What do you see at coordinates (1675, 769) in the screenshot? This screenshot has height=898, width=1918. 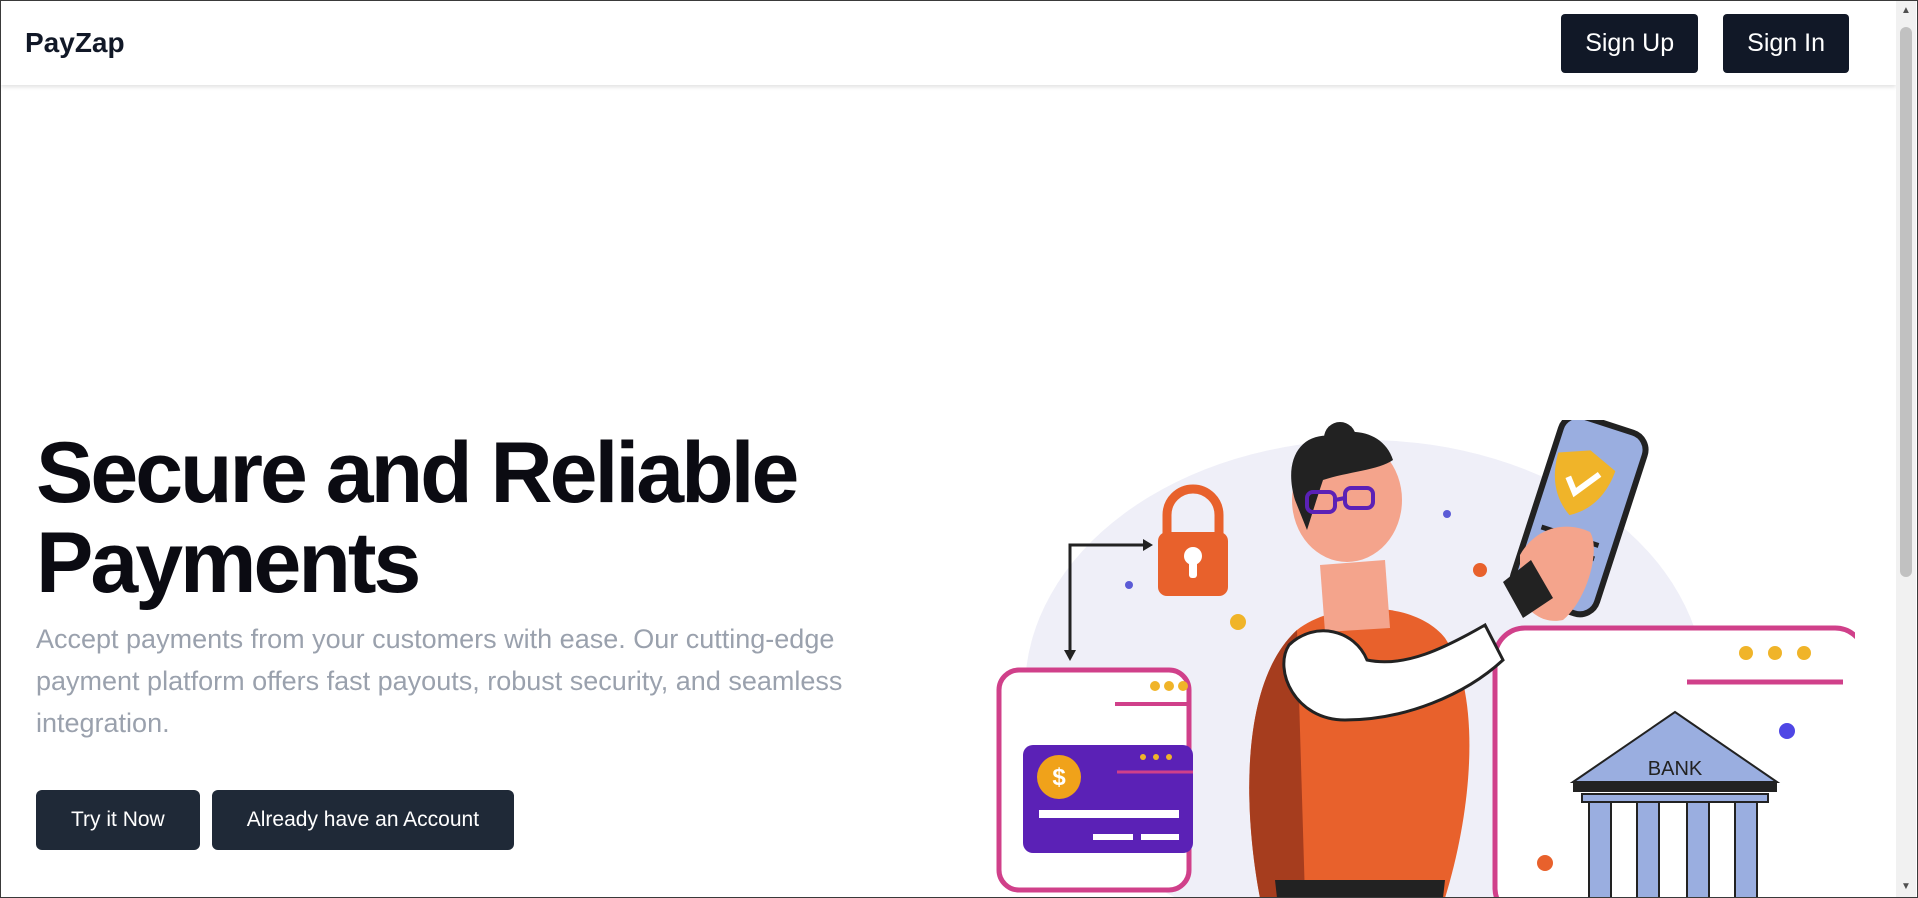 I see `bank-label: BANK` at bounding box center [1675, 769].